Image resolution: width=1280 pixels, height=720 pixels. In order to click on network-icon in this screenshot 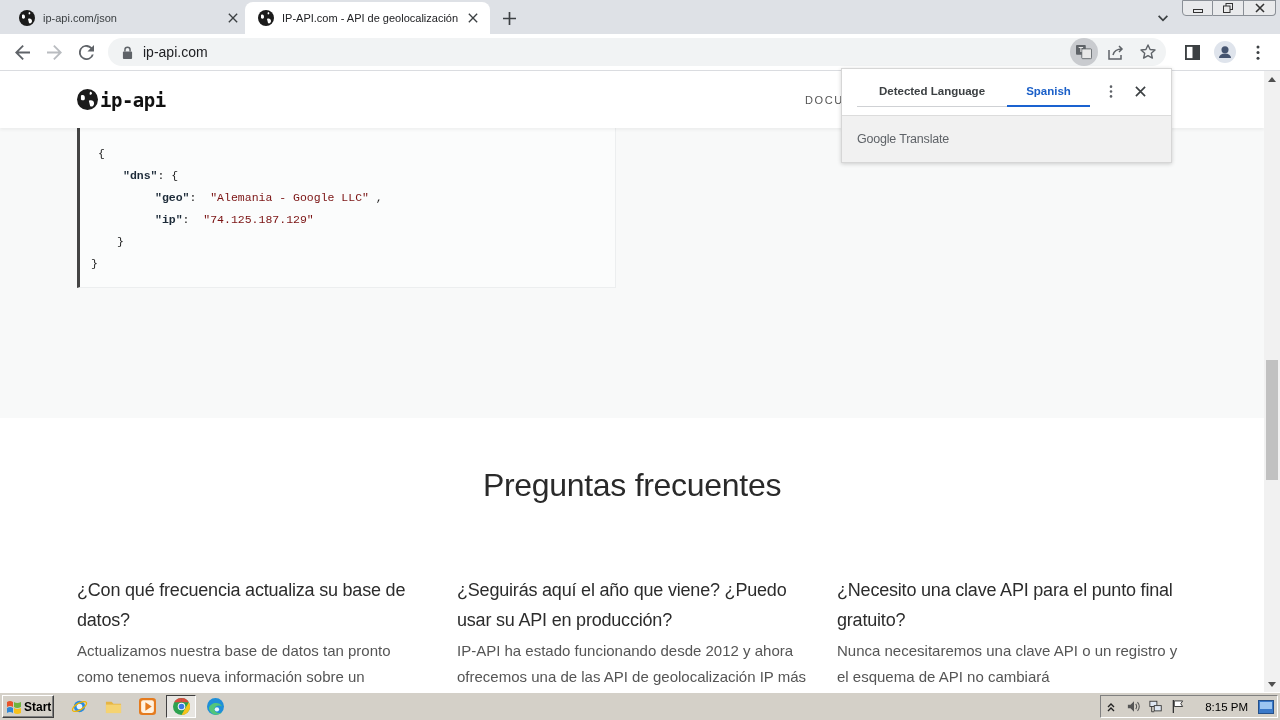, I will do `click(1156, 706)`.